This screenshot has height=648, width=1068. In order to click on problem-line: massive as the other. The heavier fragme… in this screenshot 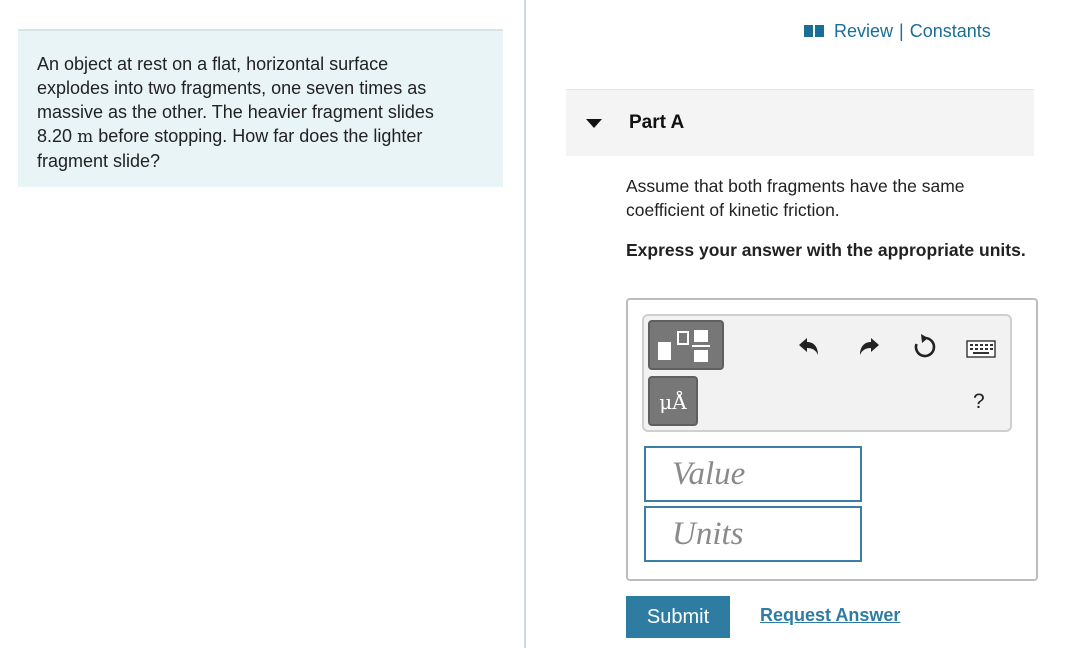, I will do `click(235, 112)`.